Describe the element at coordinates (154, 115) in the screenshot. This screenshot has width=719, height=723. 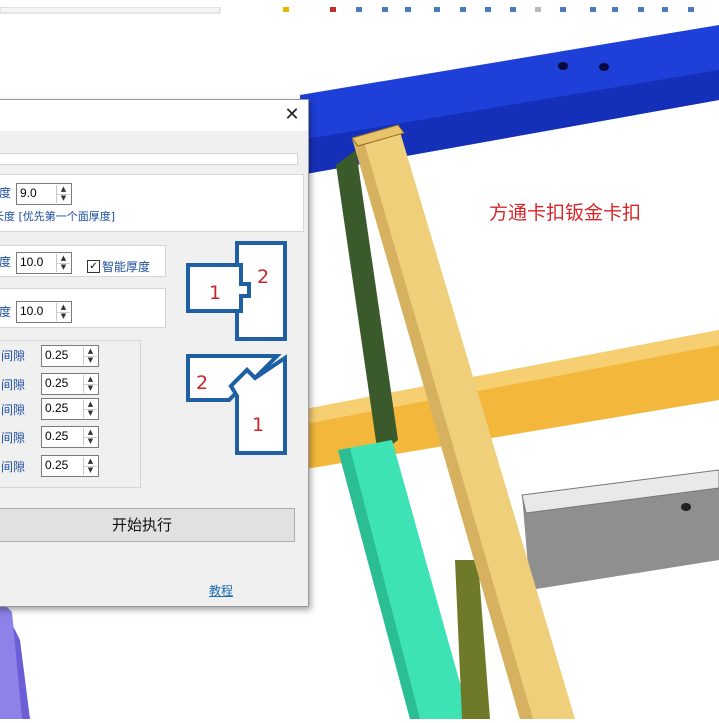
I see `dialog-titlebar: ✕` at that location.